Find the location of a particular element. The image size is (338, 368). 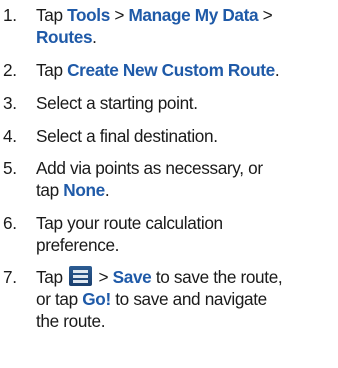

menu-routes: Routes is located at coordinates (64, 37).